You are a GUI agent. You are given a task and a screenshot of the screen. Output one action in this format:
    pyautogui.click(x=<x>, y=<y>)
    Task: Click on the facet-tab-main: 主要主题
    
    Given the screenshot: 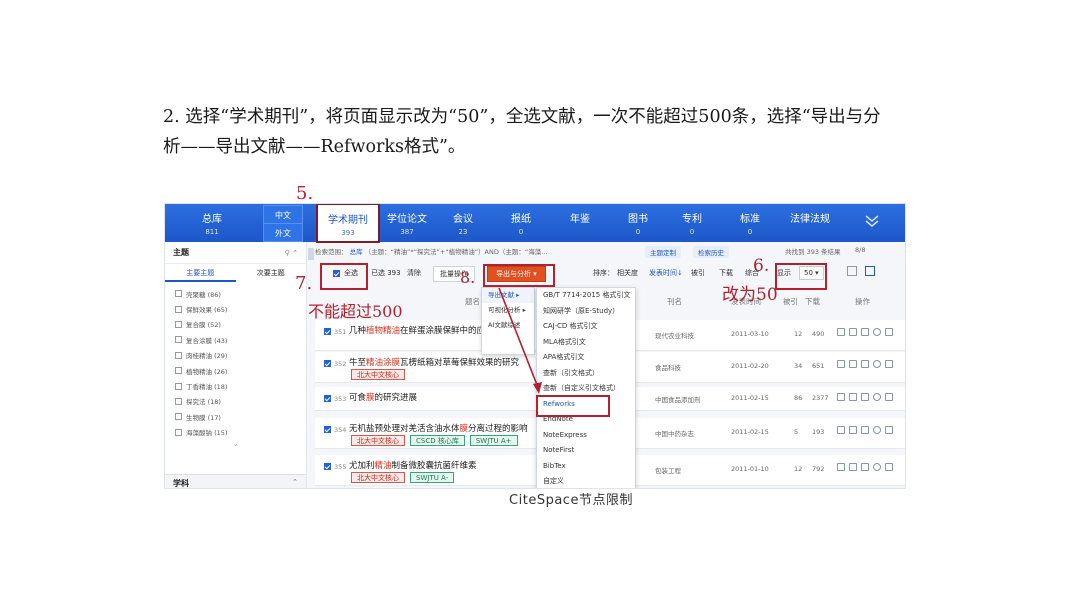 What is the action you would take?
    pyautogui.click(x=200, y=273)
    